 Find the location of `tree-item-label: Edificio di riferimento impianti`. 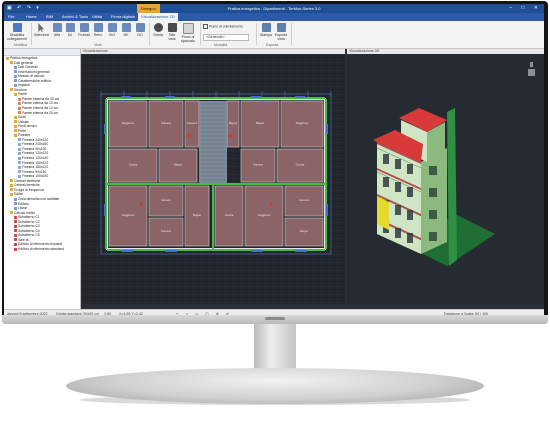

tree-item-label: Edificio di riferimento impianti is located at coordinates (40, 244).